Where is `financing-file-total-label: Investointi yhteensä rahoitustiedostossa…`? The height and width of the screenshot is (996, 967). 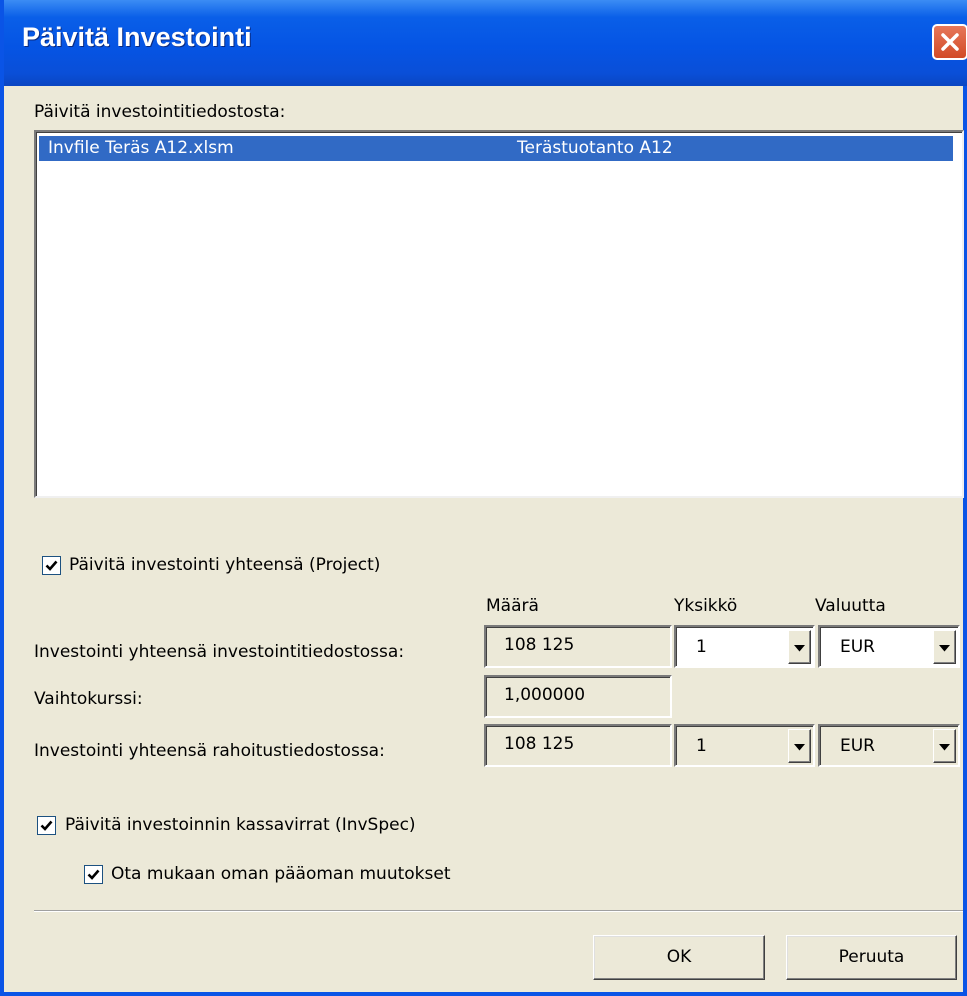 financing-file-total-label: Investointi yhteensä rahoitustiedostossa… is located at coordinates (209, 751).